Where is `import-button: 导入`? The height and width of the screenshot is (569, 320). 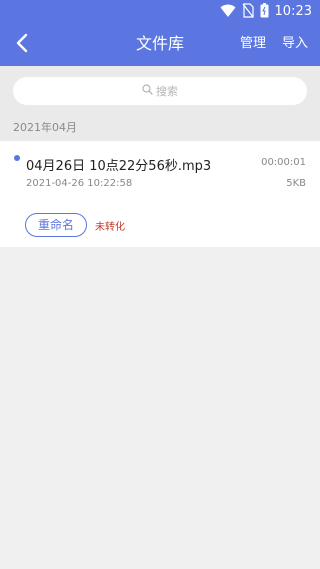 import-button: 导入 is located at coordinates (295, 45).